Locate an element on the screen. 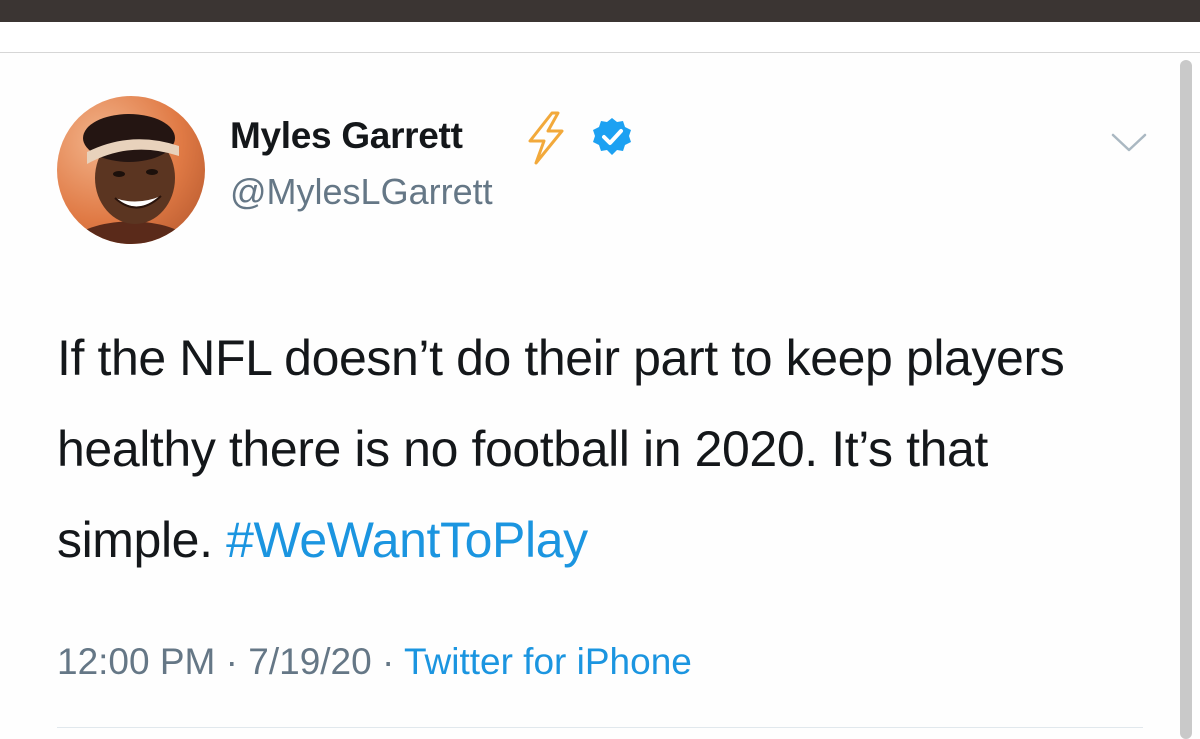 The height and width of the screenshot is (739, 1200). avatar-image is located at coordinates (131, 170).